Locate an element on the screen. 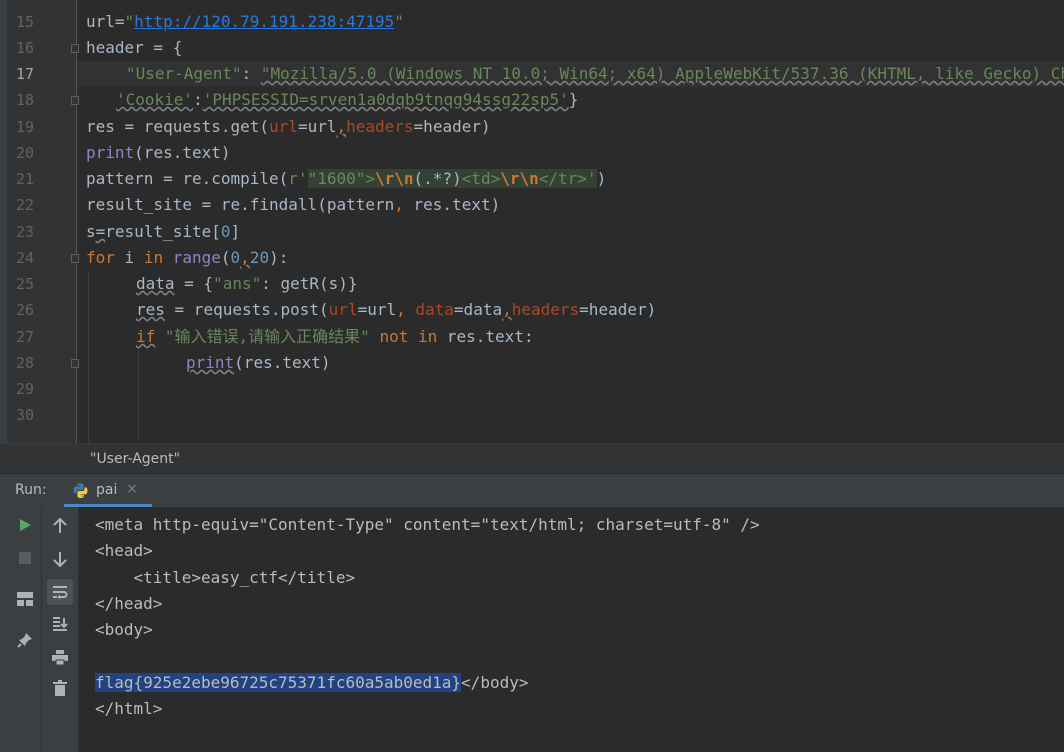 This screenshot has width=1064, height=752. line-number: 27 is located at coordinates (24, 337).